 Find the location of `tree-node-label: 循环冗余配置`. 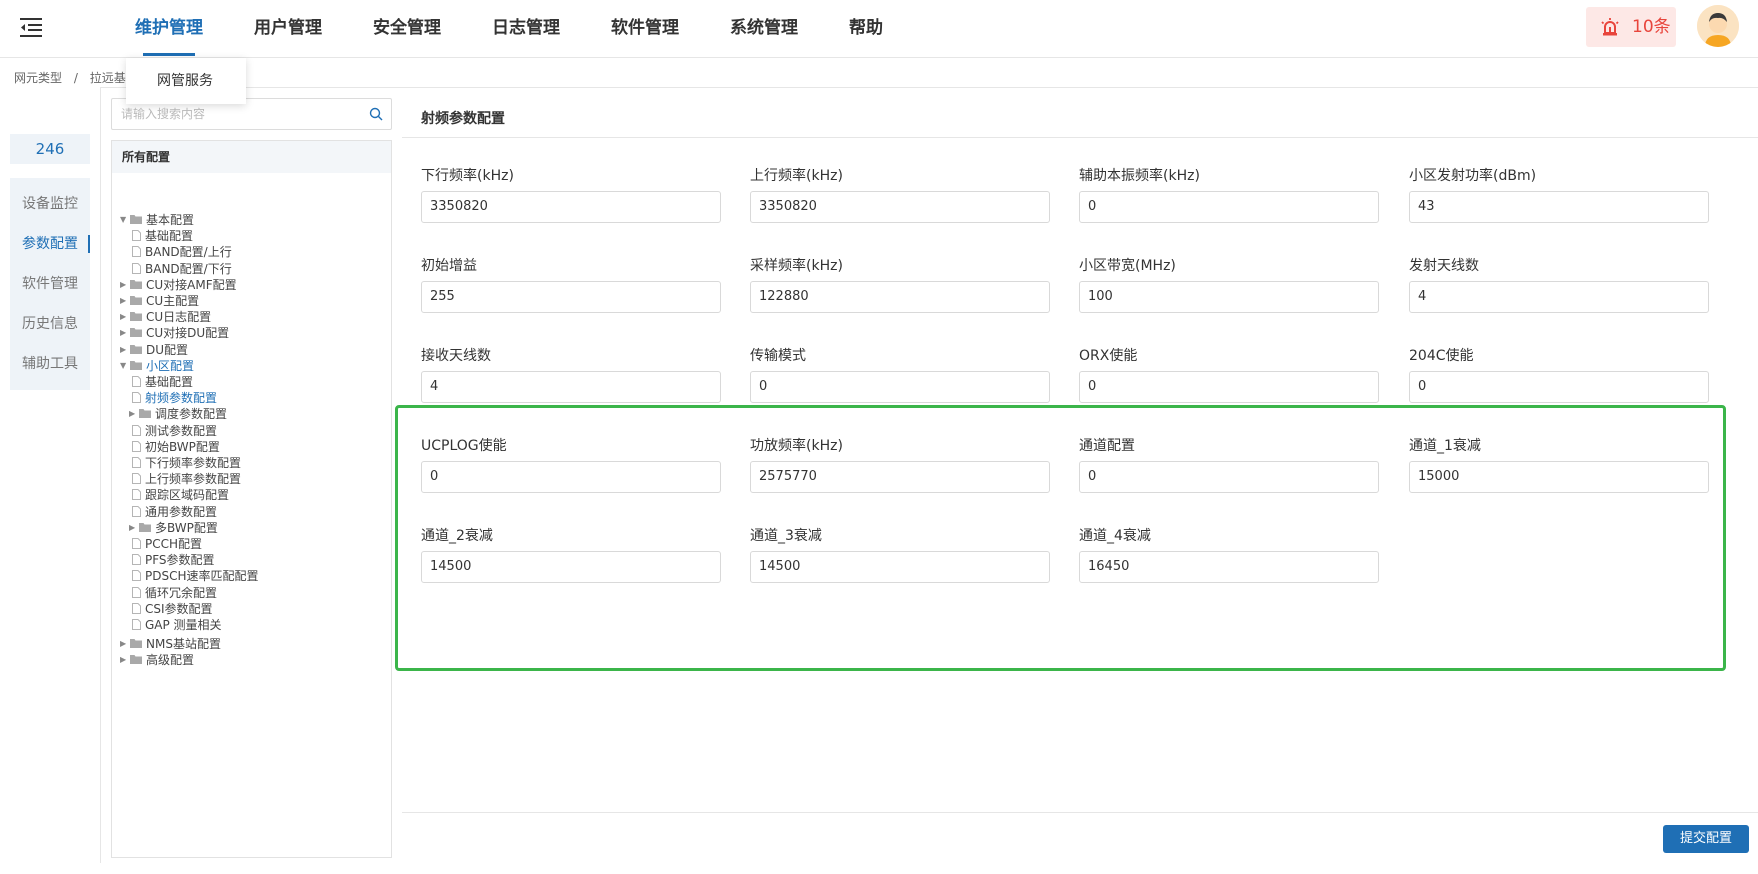

tree-node-label: 循环冗余配置 is located at coordinates (181, 592).